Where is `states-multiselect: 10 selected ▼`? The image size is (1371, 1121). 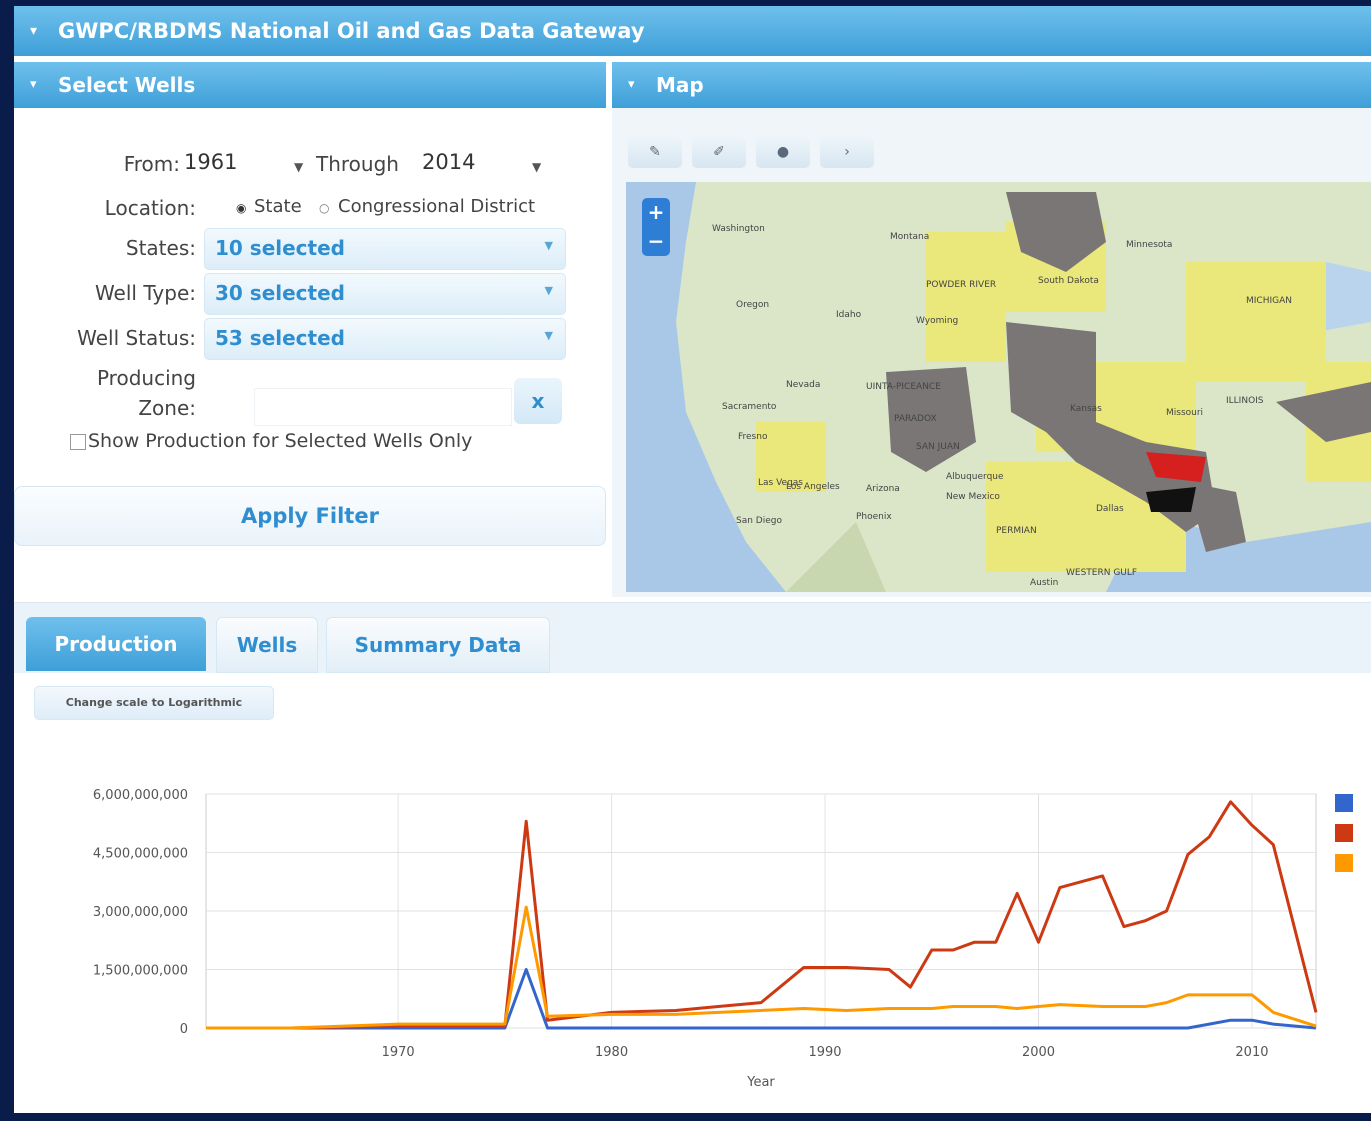 states-multiselect: 10 selected ▼ is located at coordinates (385, 249).